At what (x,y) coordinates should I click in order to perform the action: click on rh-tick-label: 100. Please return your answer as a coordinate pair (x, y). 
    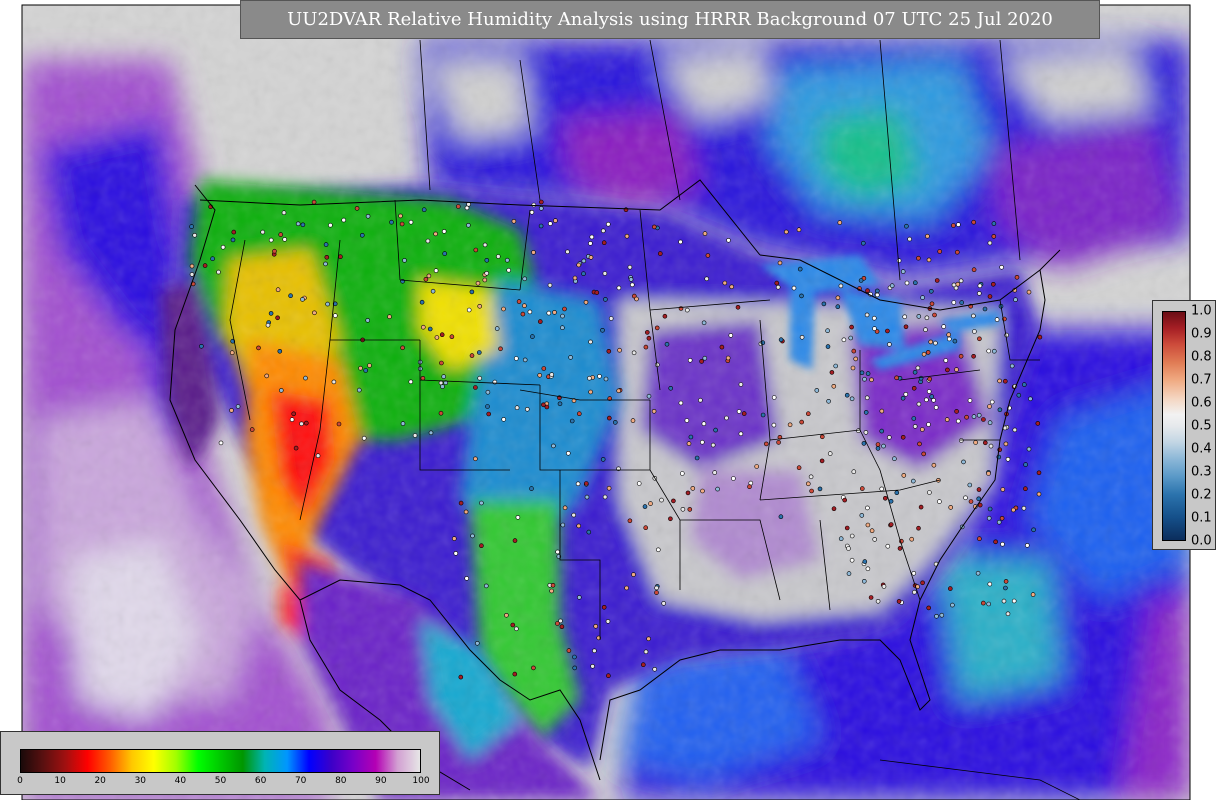
    Looking at the image, I should click on (421, 781).